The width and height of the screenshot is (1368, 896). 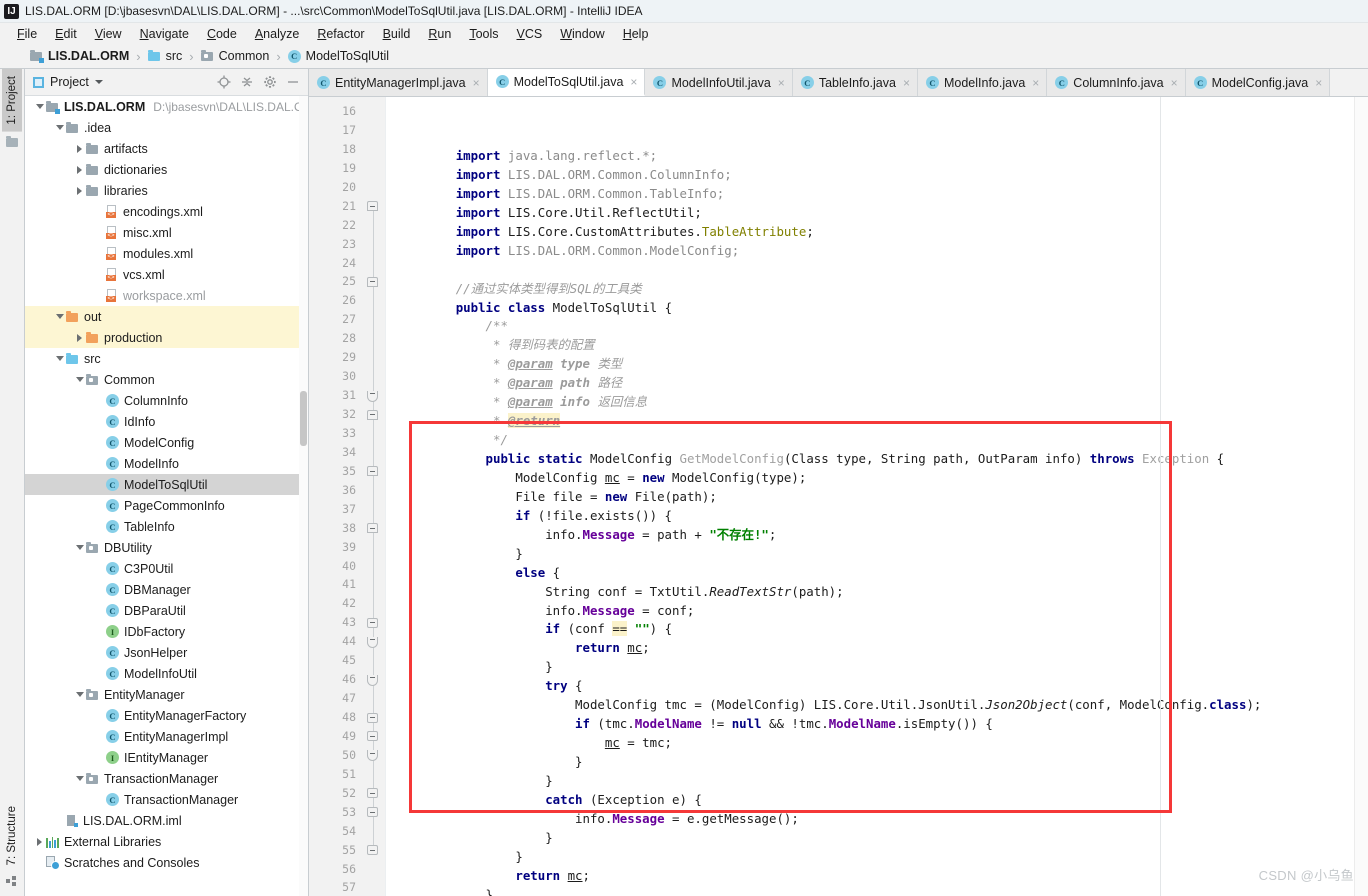 What do you see at coordinates (166, 526) in the screenshot?
I see `tree-node-tableinfo: C TableInfo` at bounding box center [166, 526].